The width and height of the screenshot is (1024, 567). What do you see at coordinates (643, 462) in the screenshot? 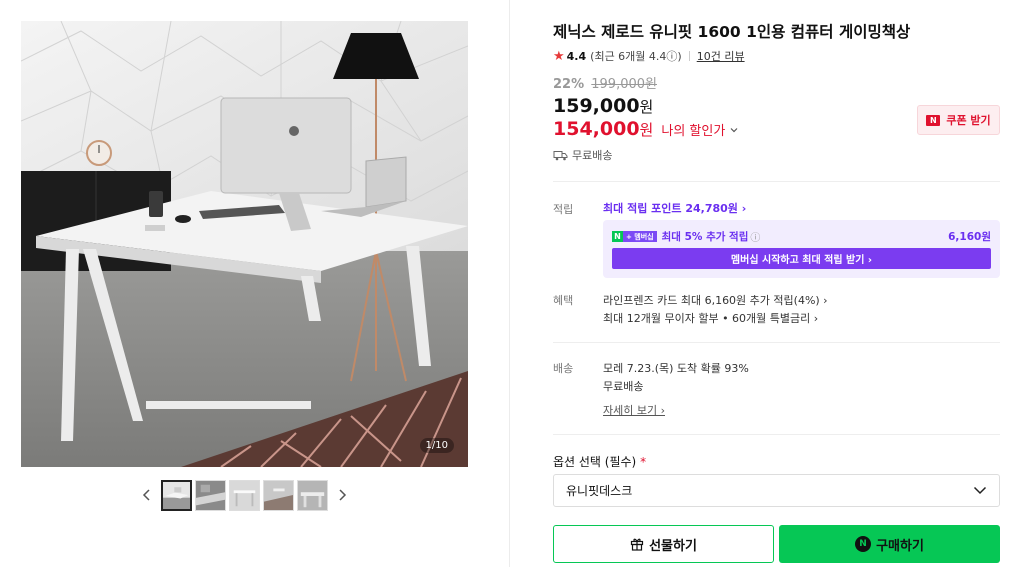
I see `required-mark: *` at bounding box center [643, 462].